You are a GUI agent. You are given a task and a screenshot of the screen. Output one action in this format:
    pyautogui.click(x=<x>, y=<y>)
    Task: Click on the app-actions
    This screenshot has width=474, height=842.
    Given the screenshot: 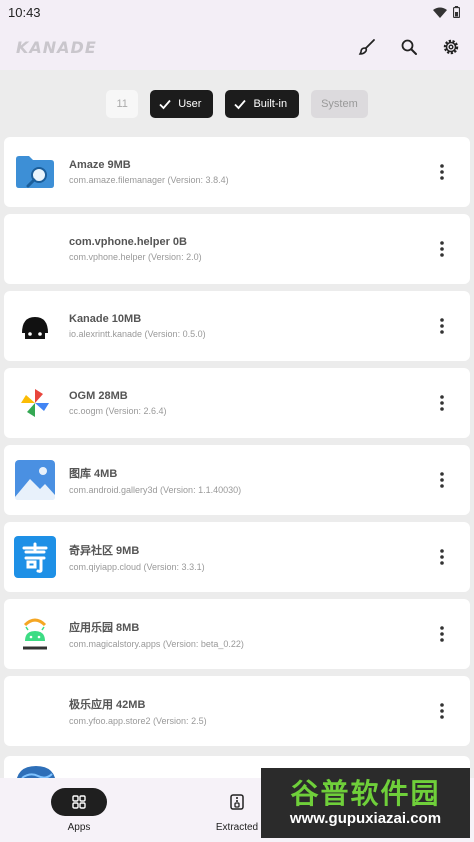 What is the action you would take?
    pyautogui.click(x=409, y=47)
    